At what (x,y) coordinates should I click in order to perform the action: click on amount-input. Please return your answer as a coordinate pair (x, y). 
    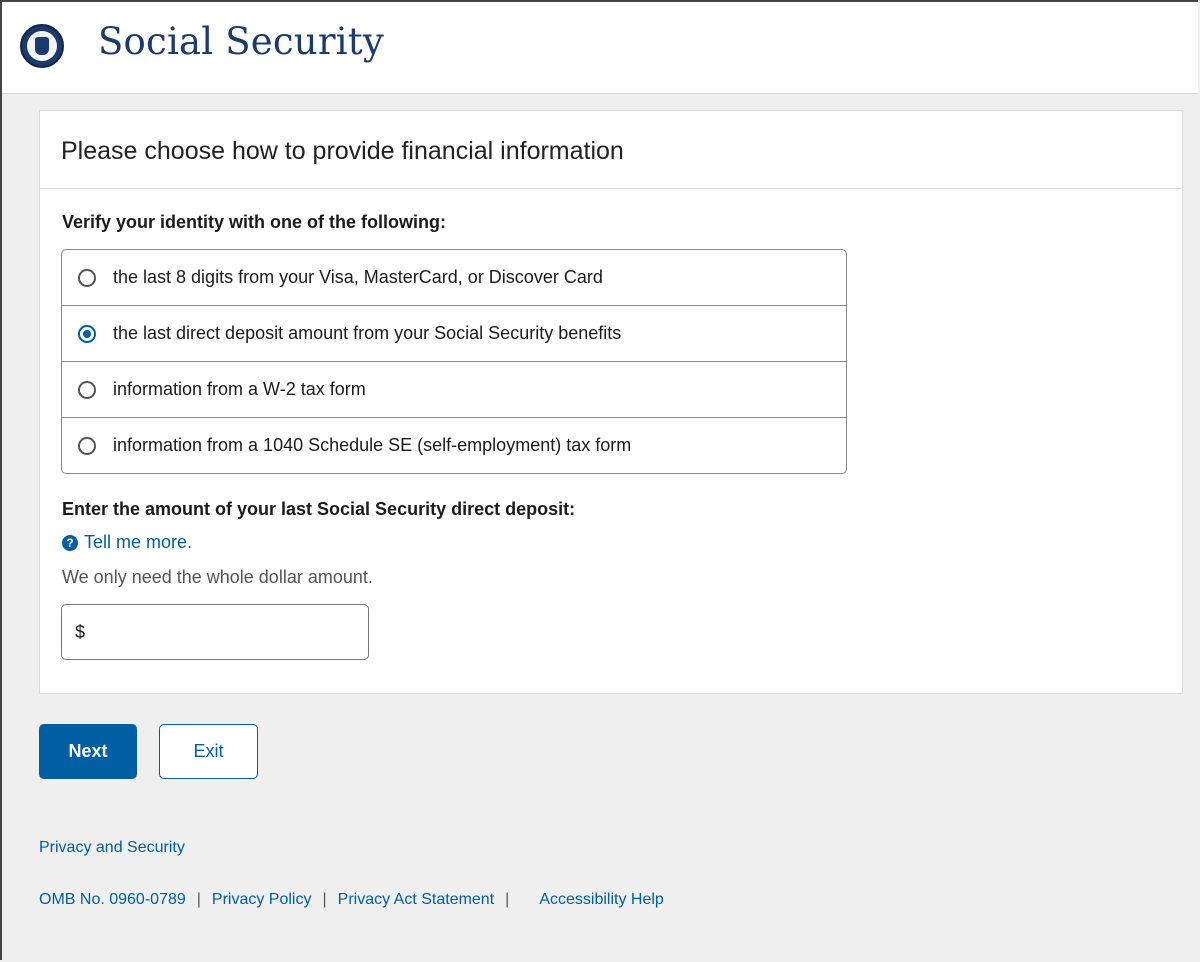
    Looking at the image, I should click on (227, 633).